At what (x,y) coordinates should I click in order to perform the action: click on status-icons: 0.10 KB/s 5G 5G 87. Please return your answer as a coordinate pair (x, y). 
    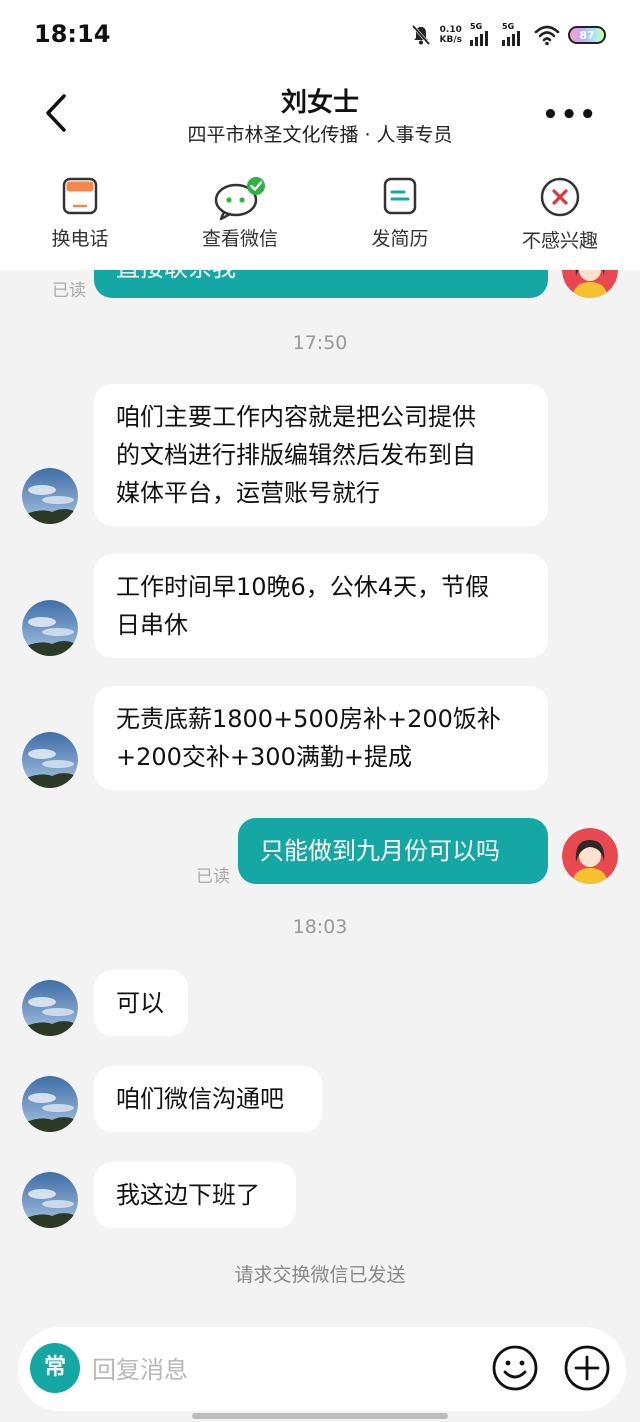
    Looking at the image, I should click on (508, 35).